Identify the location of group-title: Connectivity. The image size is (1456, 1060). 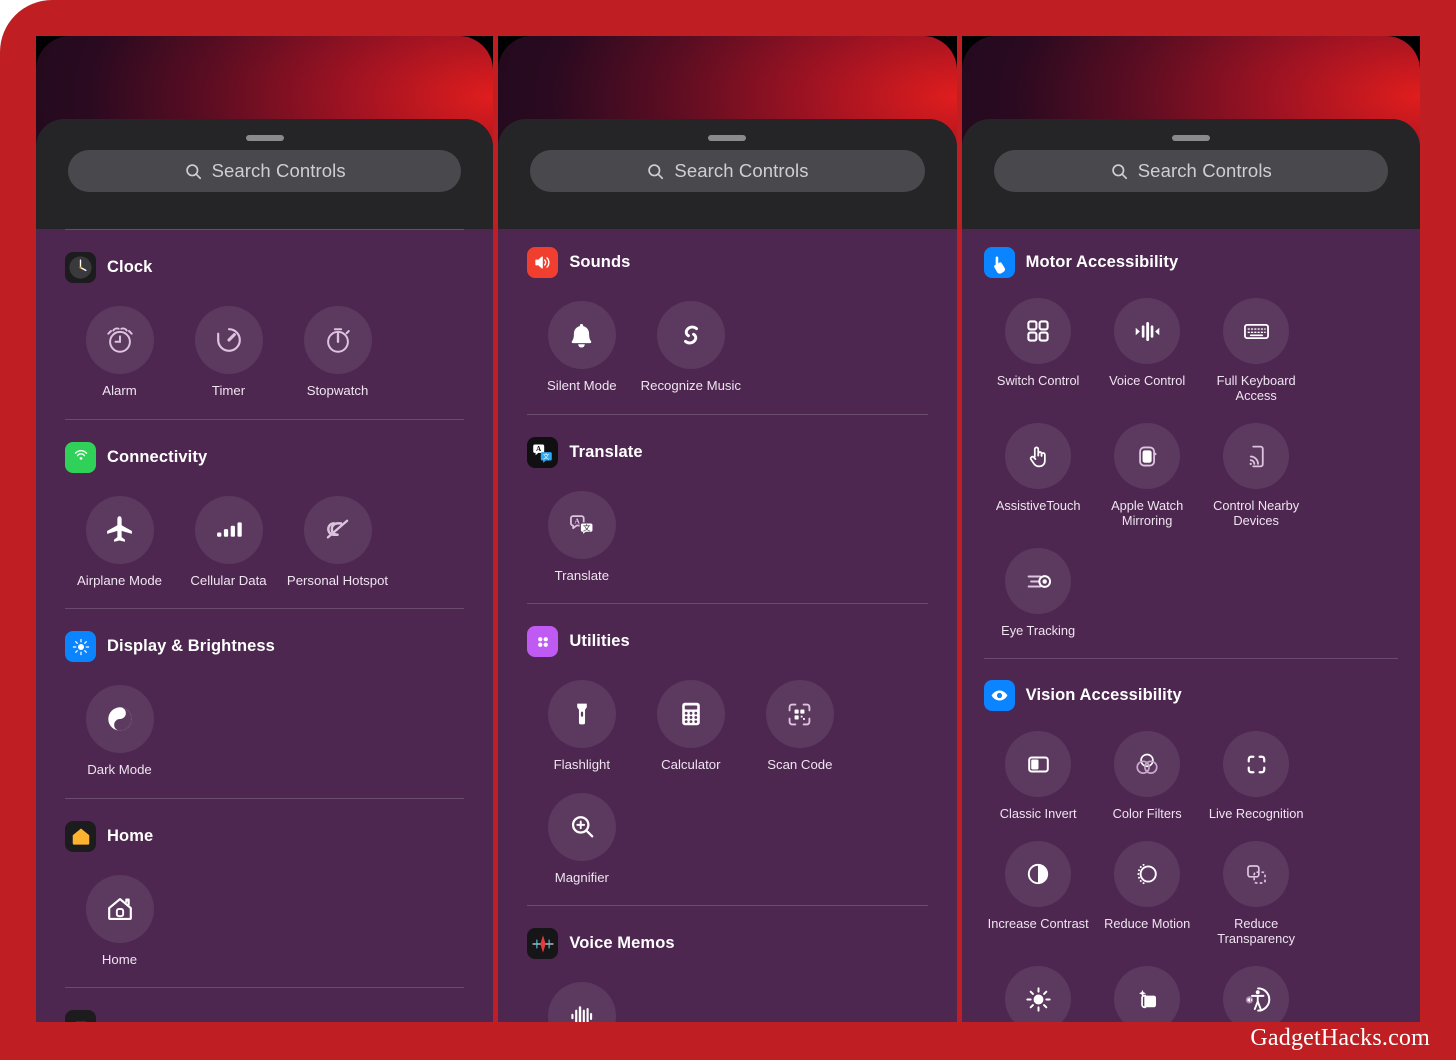
(157, 456).